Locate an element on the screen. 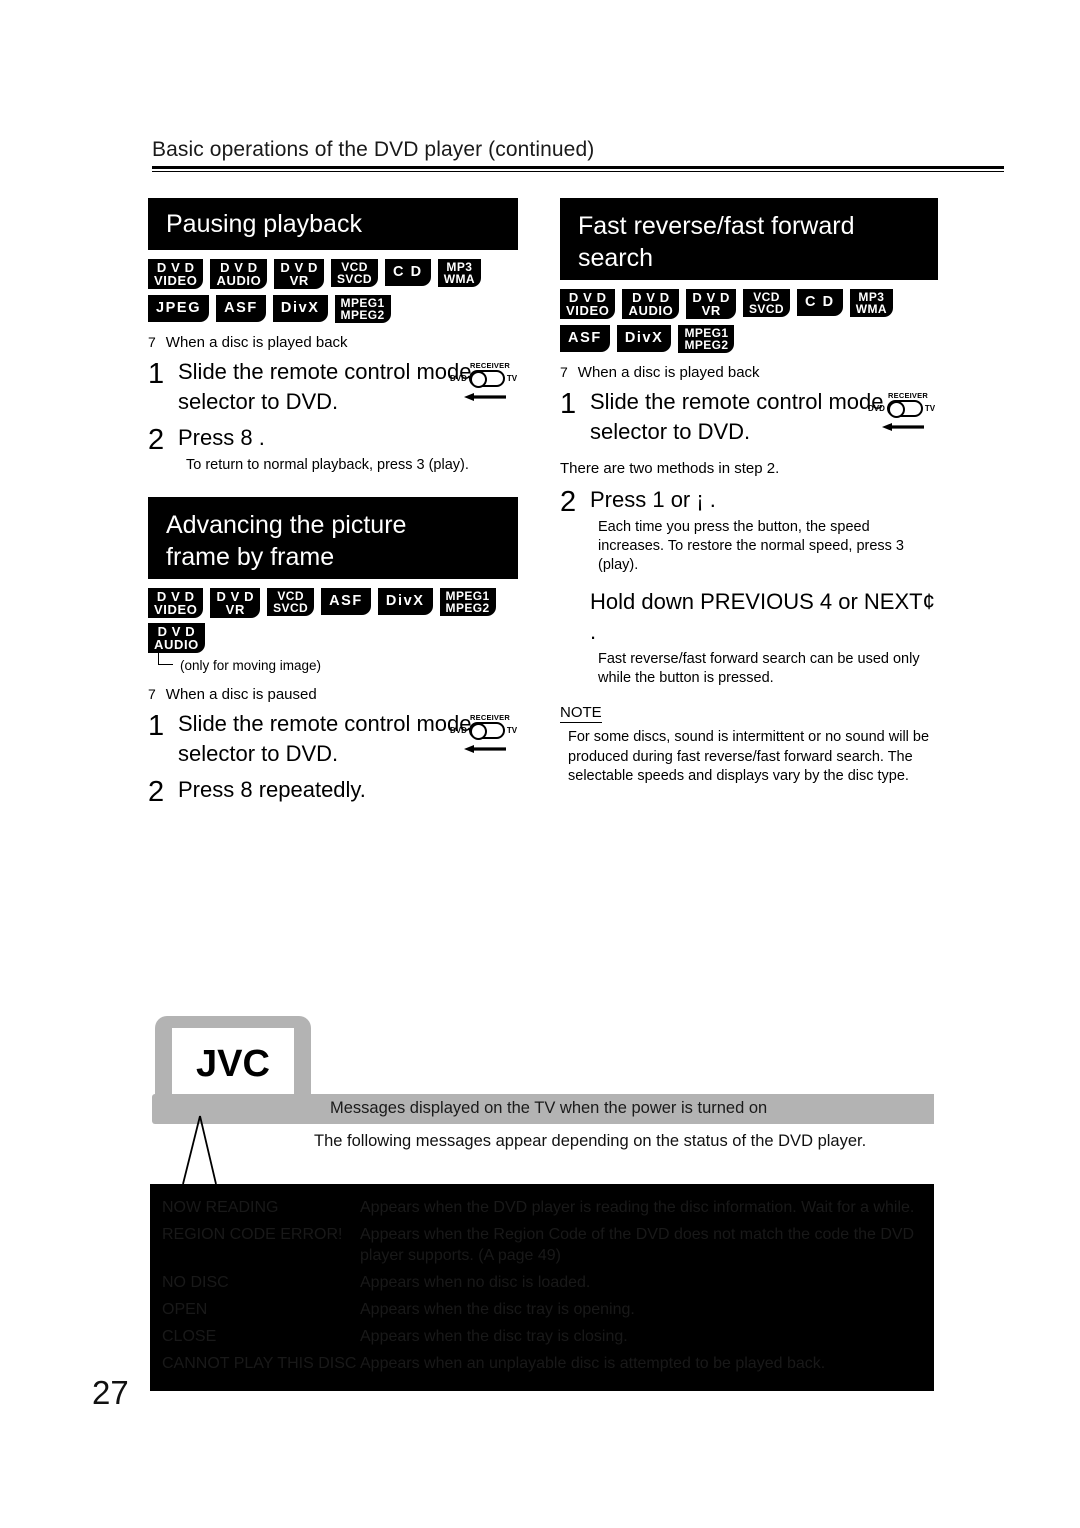  heading-line-1: Fast reverse/fast forward is located at coordinates (716, 226).